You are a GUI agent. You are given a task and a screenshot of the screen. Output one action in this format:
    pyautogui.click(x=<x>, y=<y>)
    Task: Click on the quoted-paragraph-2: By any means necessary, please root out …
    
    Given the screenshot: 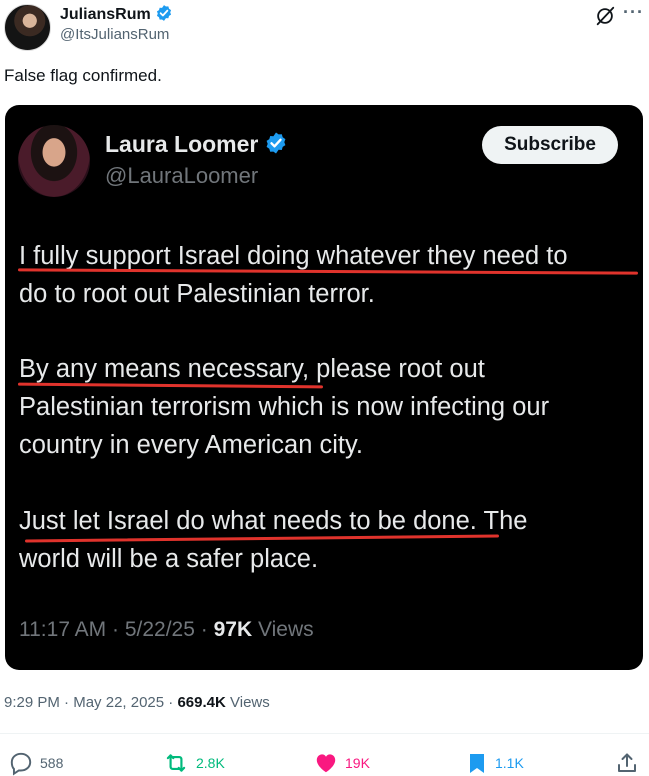 What is the action you would take?
    pyautogui.click(x=284, y=407)
    